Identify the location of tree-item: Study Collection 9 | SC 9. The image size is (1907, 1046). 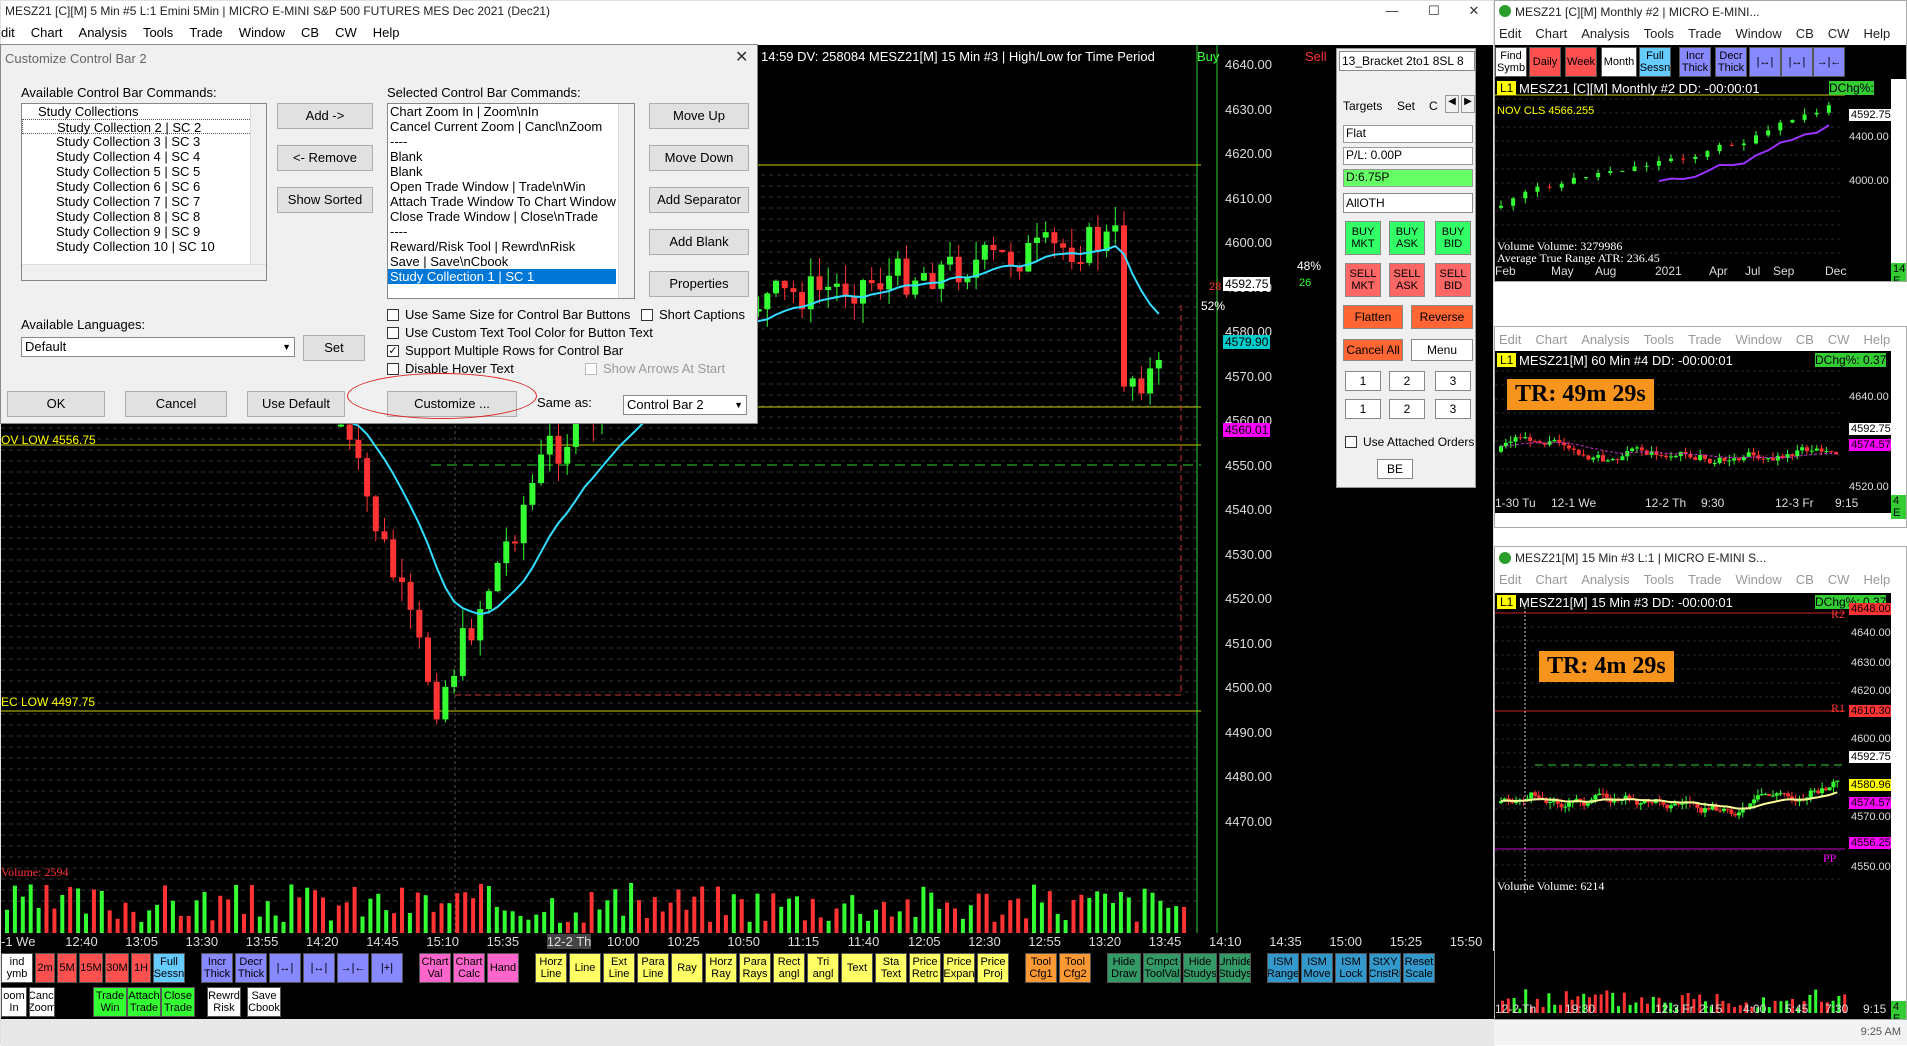
(144, 231).